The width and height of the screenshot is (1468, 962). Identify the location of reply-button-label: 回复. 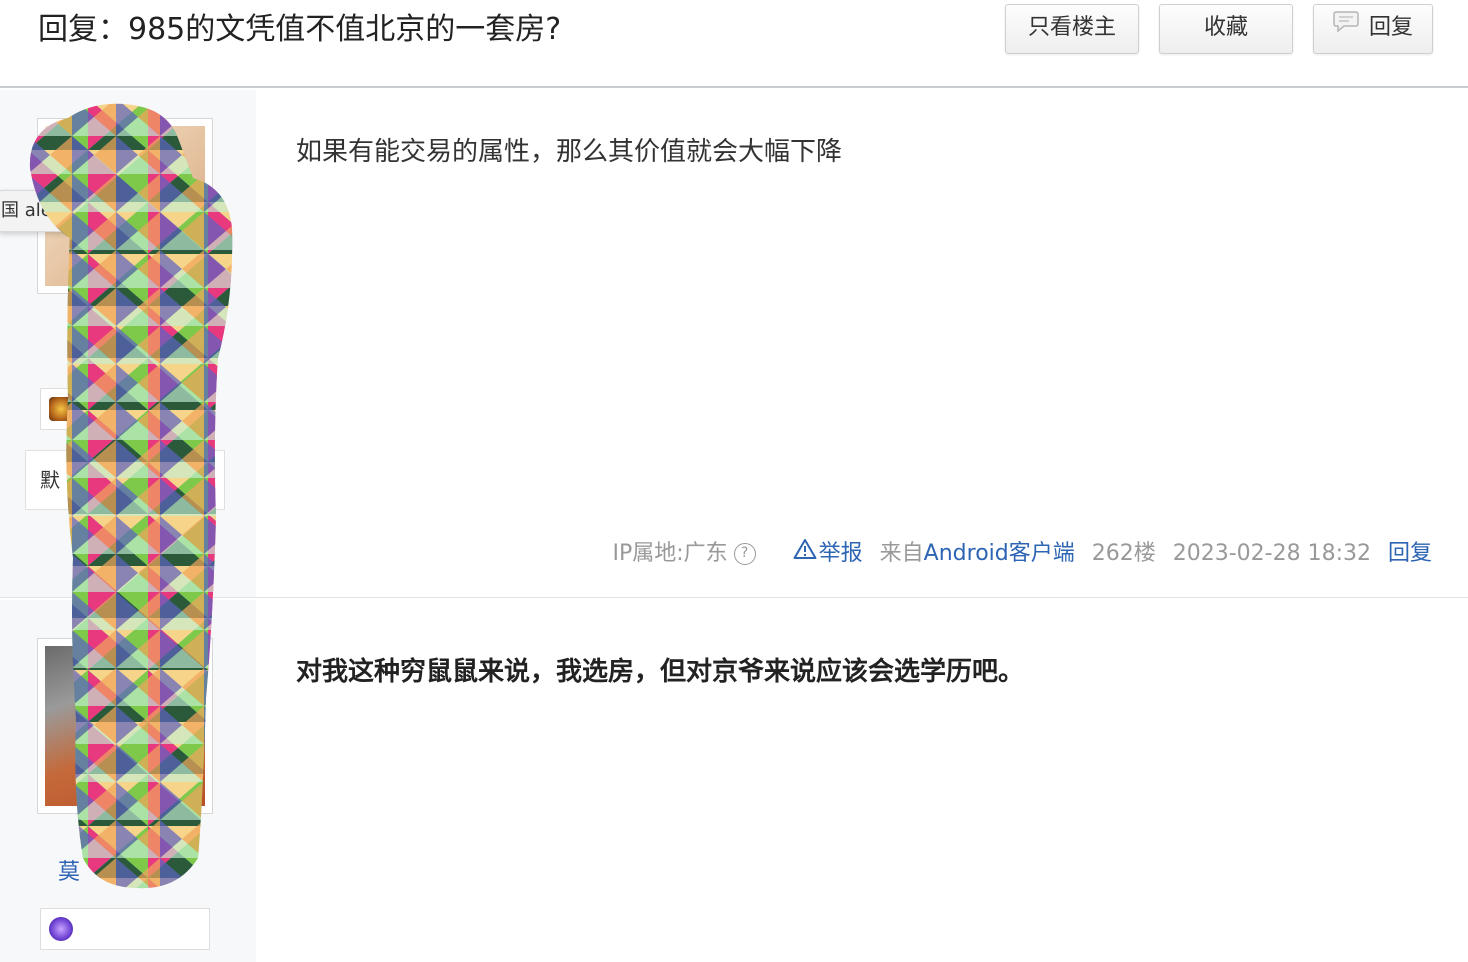
(1390, 27).